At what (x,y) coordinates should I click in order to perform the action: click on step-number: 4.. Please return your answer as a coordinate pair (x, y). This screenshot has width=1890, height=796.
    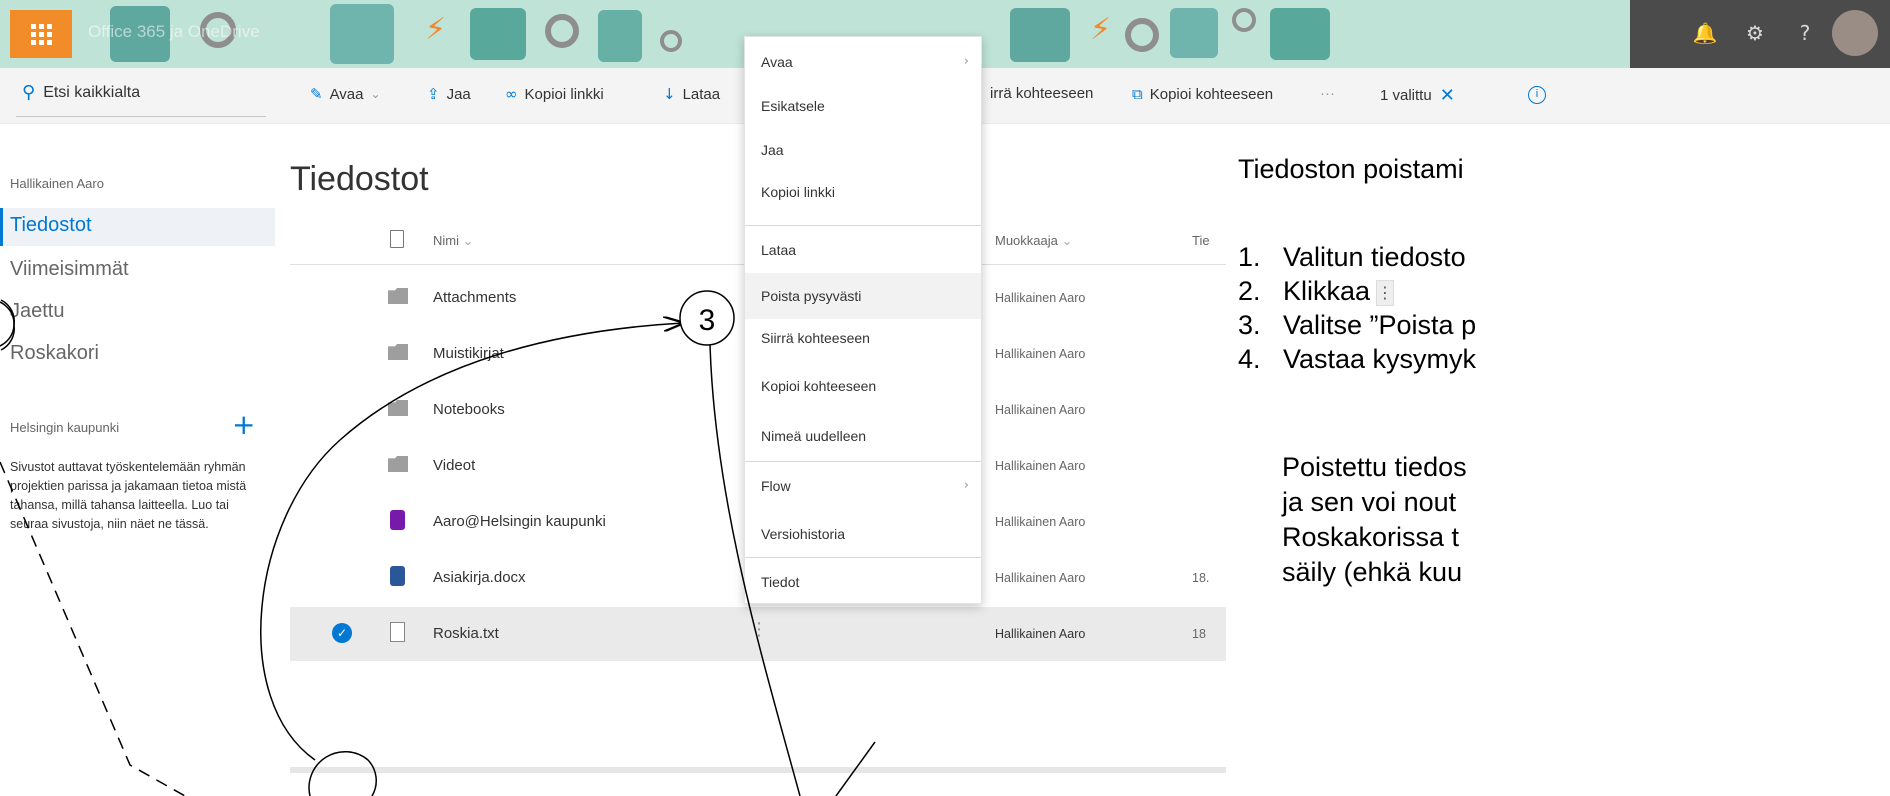
    Looking at the image, I should click on (1249, 359).